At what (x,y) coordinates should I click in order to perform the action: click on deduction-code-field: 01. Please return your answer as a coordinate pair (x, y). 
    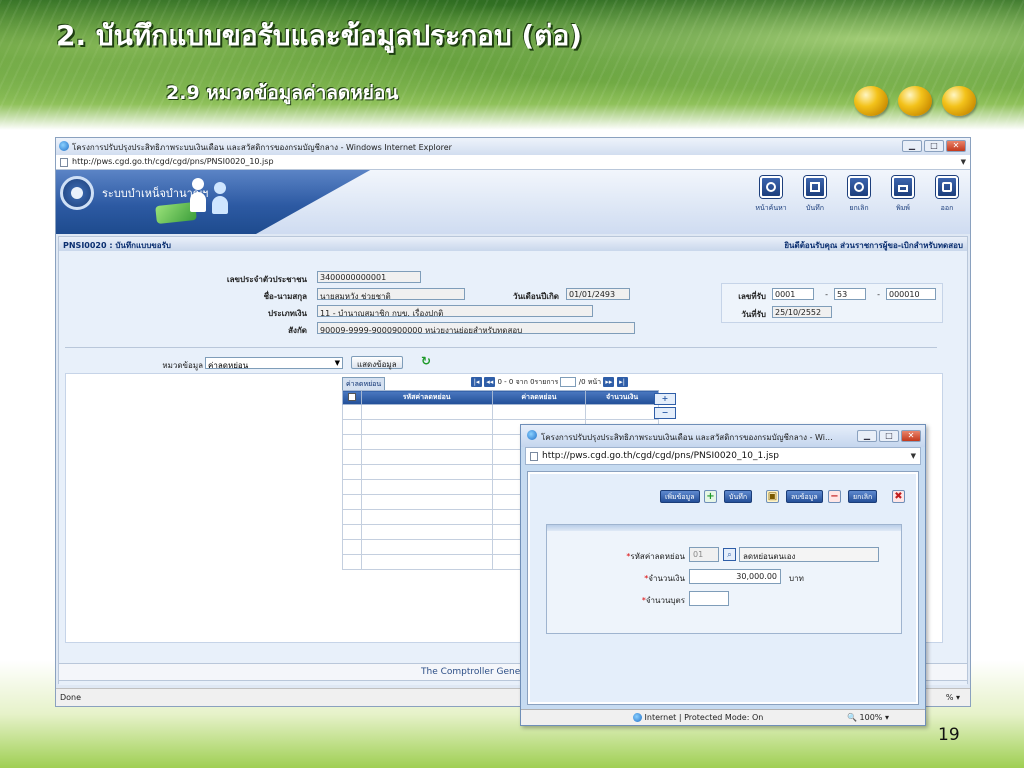
    Looking at the image, I should click on (704, 554).